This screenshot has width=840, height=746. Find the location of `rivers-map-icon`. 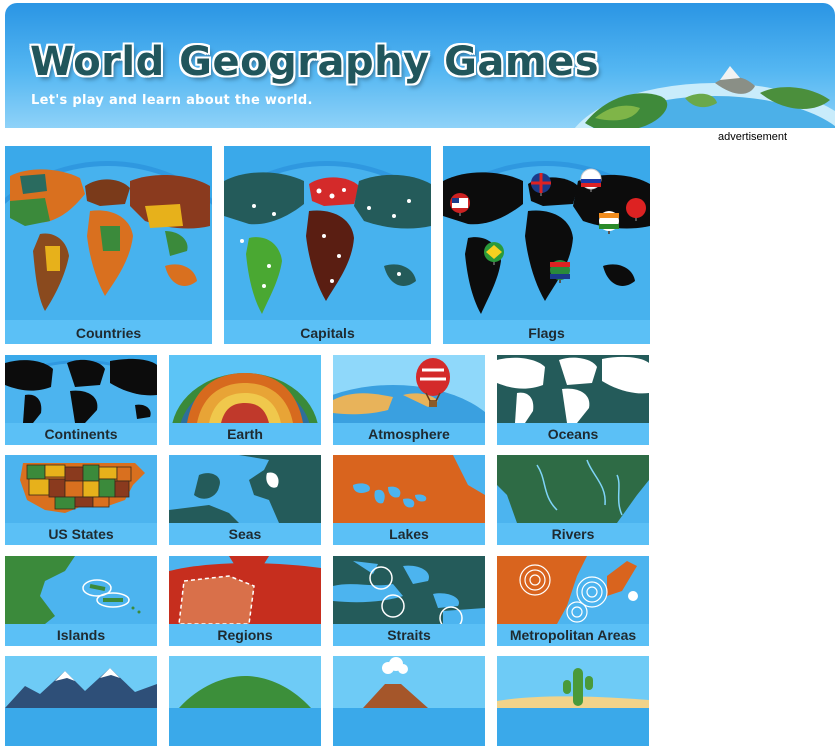

rivers-map-icon is located at coordinates (573, 489).